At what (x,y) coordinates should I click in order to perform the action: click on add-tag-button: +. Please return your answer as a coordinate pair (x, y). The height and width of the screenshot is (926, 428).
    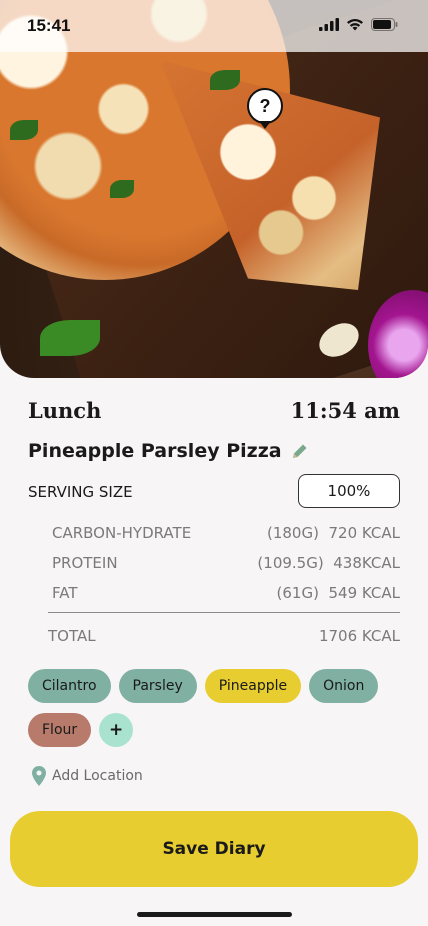
    Looking at the image, I should click on (116, 730).